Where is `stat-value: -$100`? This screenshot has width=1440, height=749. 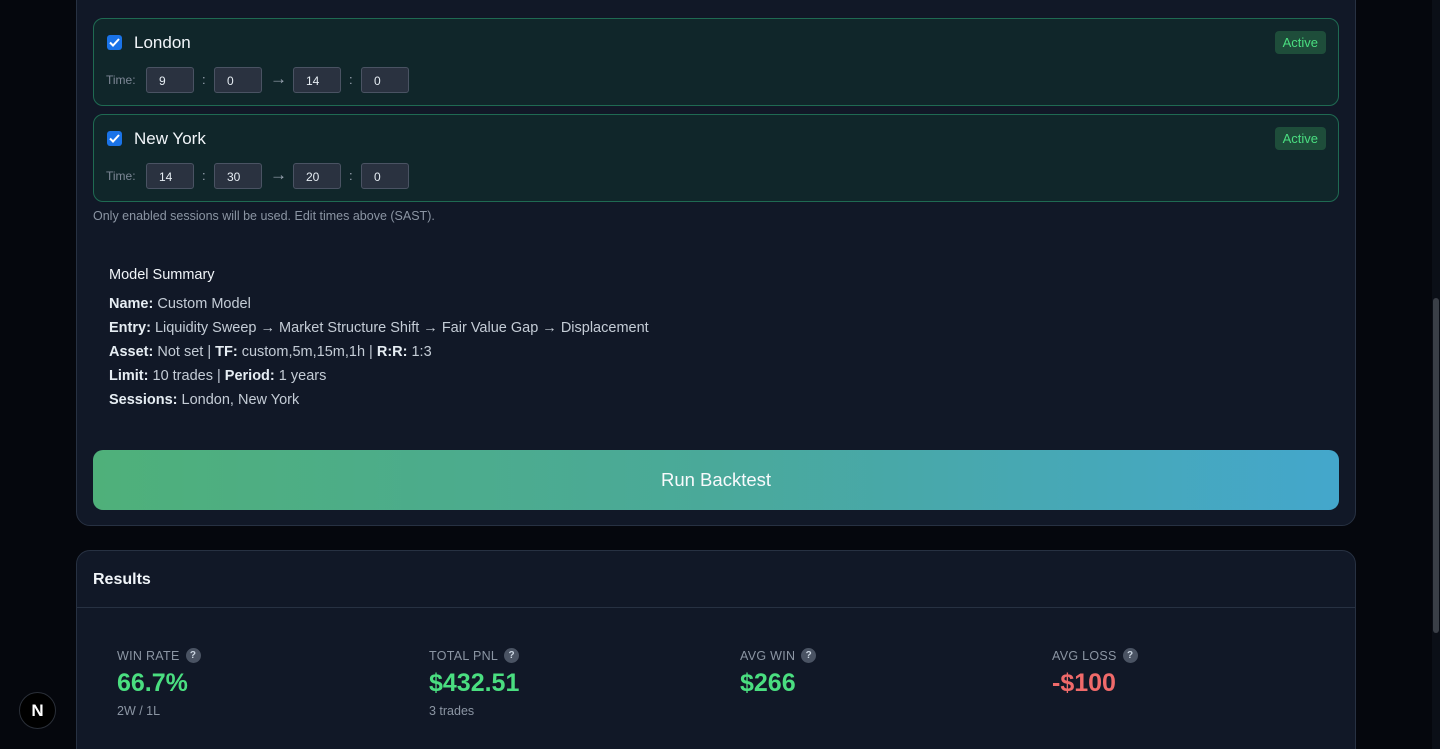
stat-value: -$100 is located at coordinates (1084, 683).